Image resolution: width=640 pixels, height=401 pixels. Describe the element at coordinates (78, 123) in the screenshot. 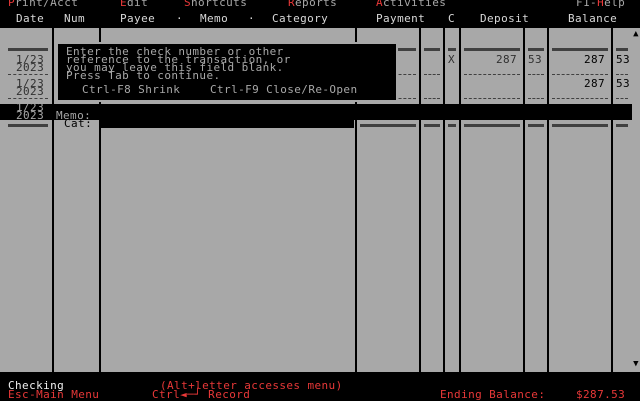

I see `category-label: Cat:` at that location.